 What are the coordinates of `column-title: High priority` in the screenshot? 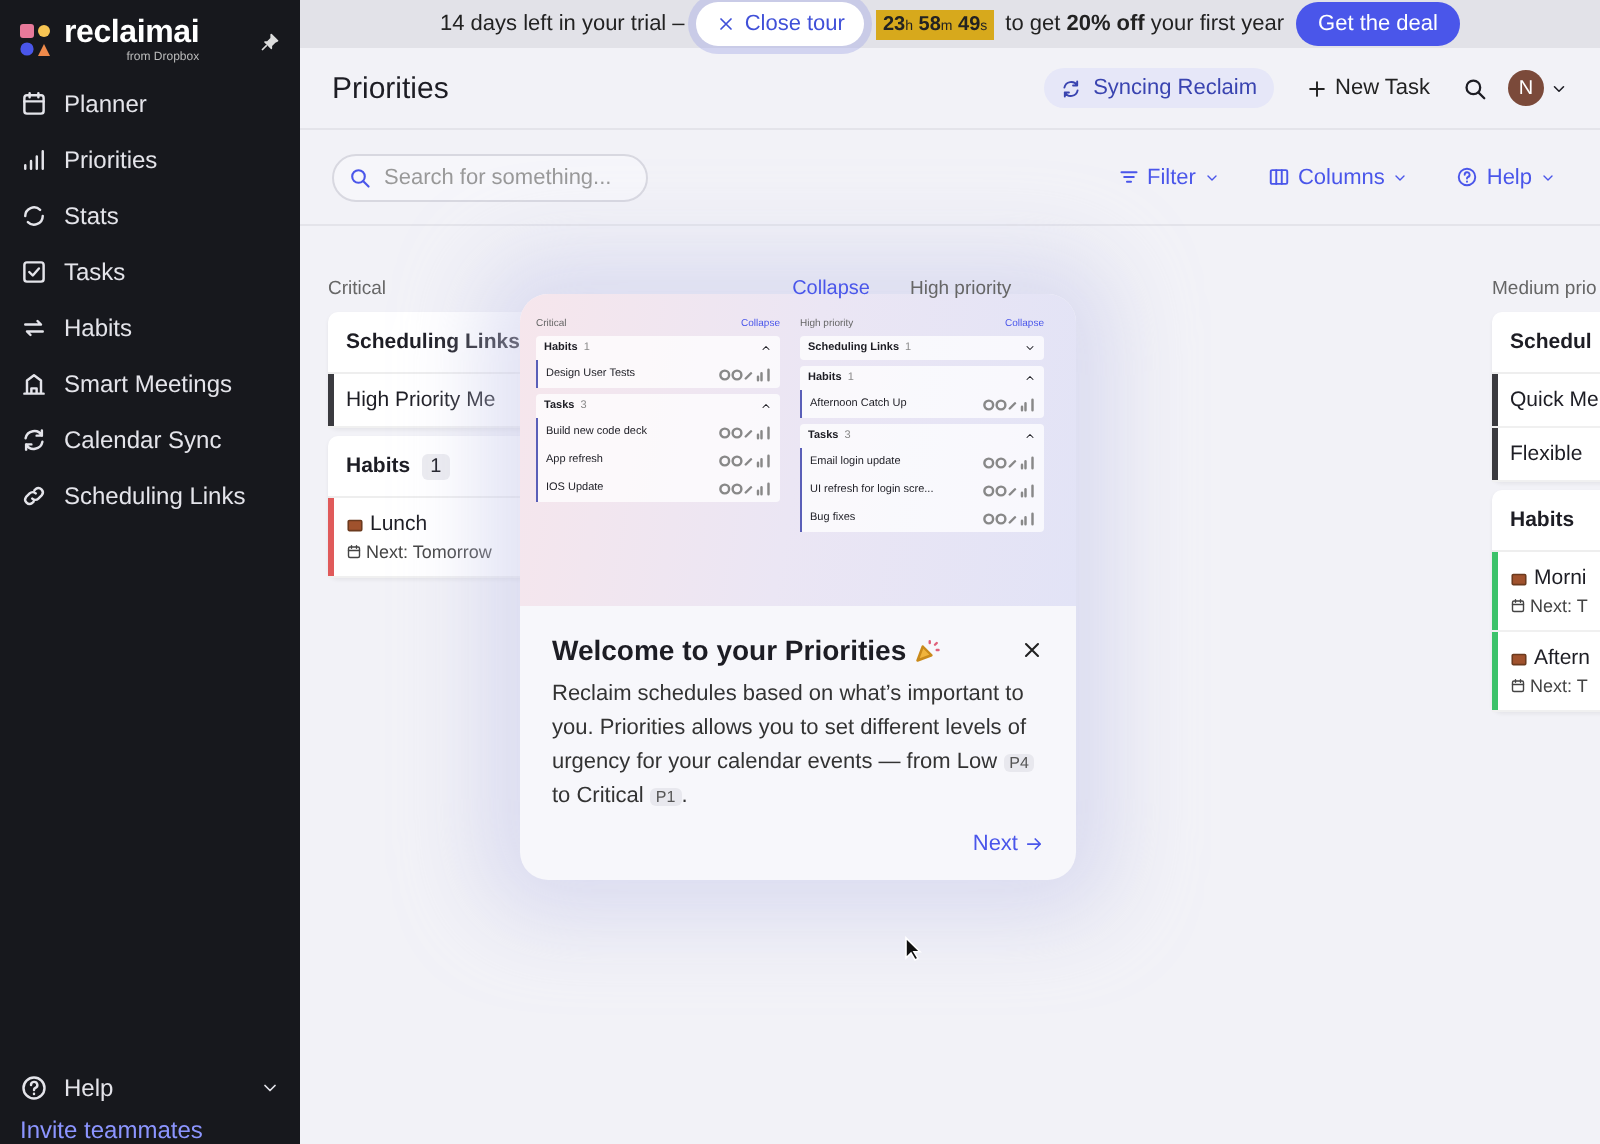 It's located at (961, 289).